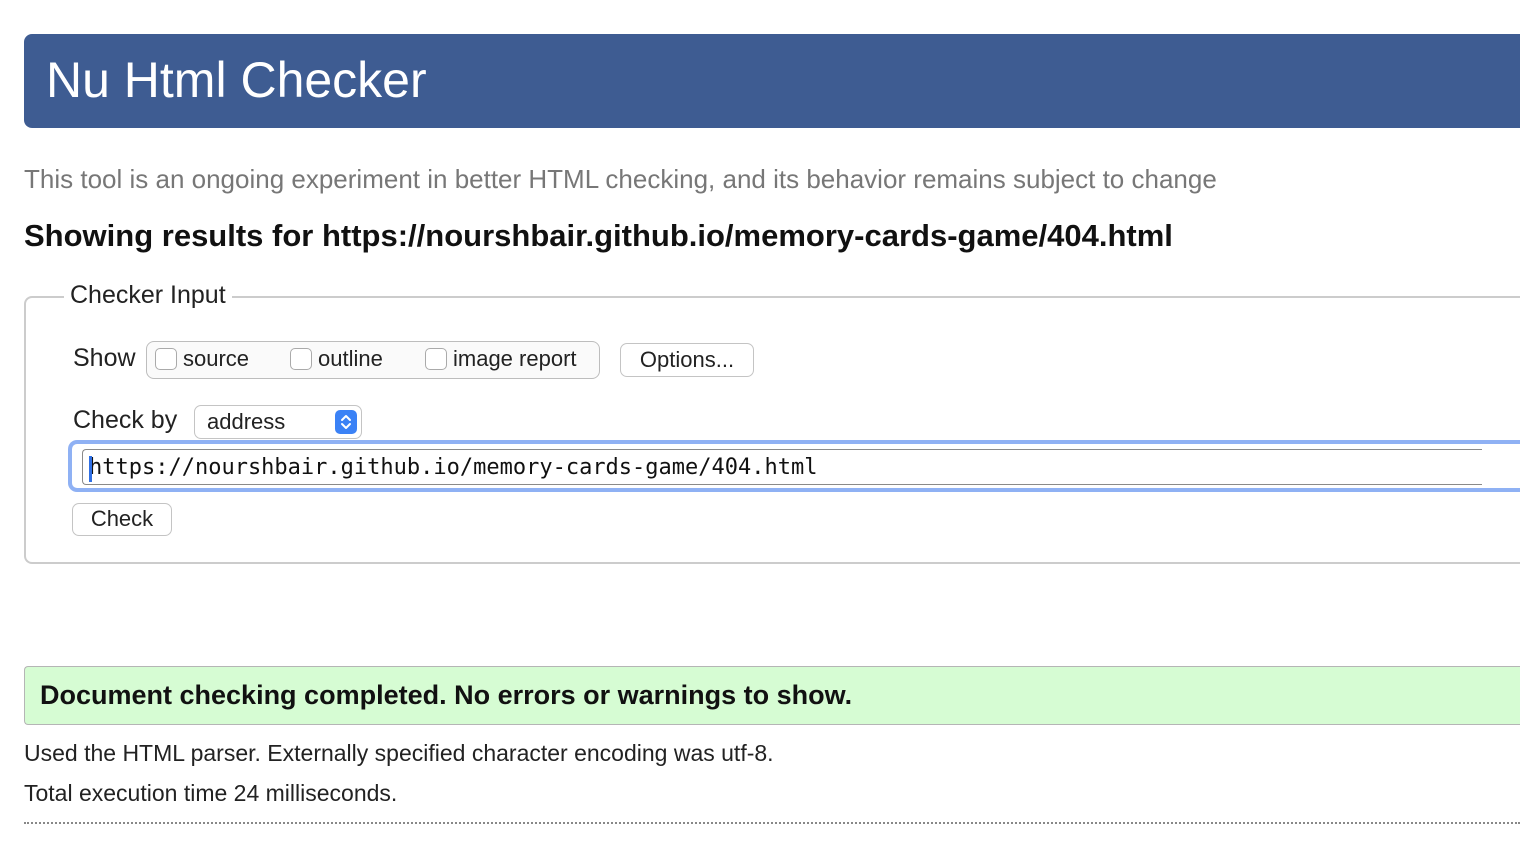 Image resolution: width=1520 pixels, height=858 pixels. Describe the element at coordinates (515, 359) in the screenshot. I see `image-report-checkbox-label: image report` at that location.